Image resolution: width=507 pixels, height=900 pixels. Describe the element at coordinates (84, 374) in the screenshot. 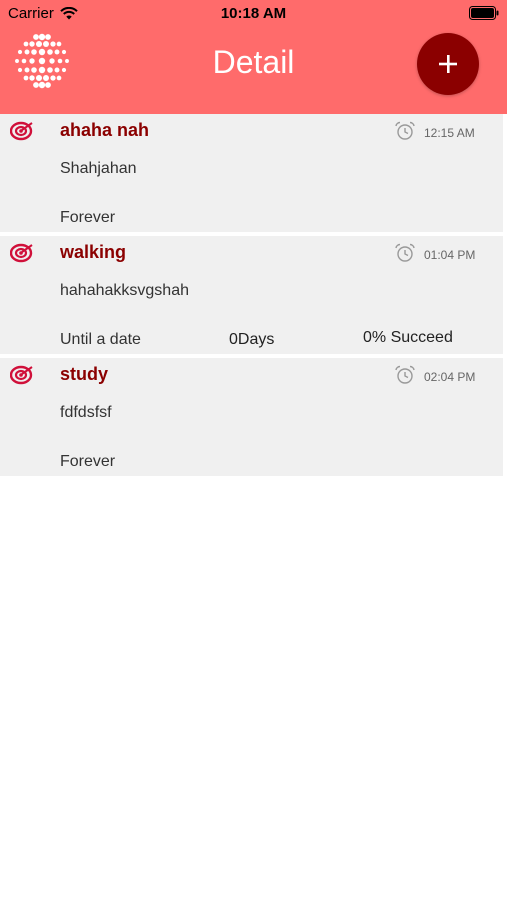

I see `habit-title: study` at that location.